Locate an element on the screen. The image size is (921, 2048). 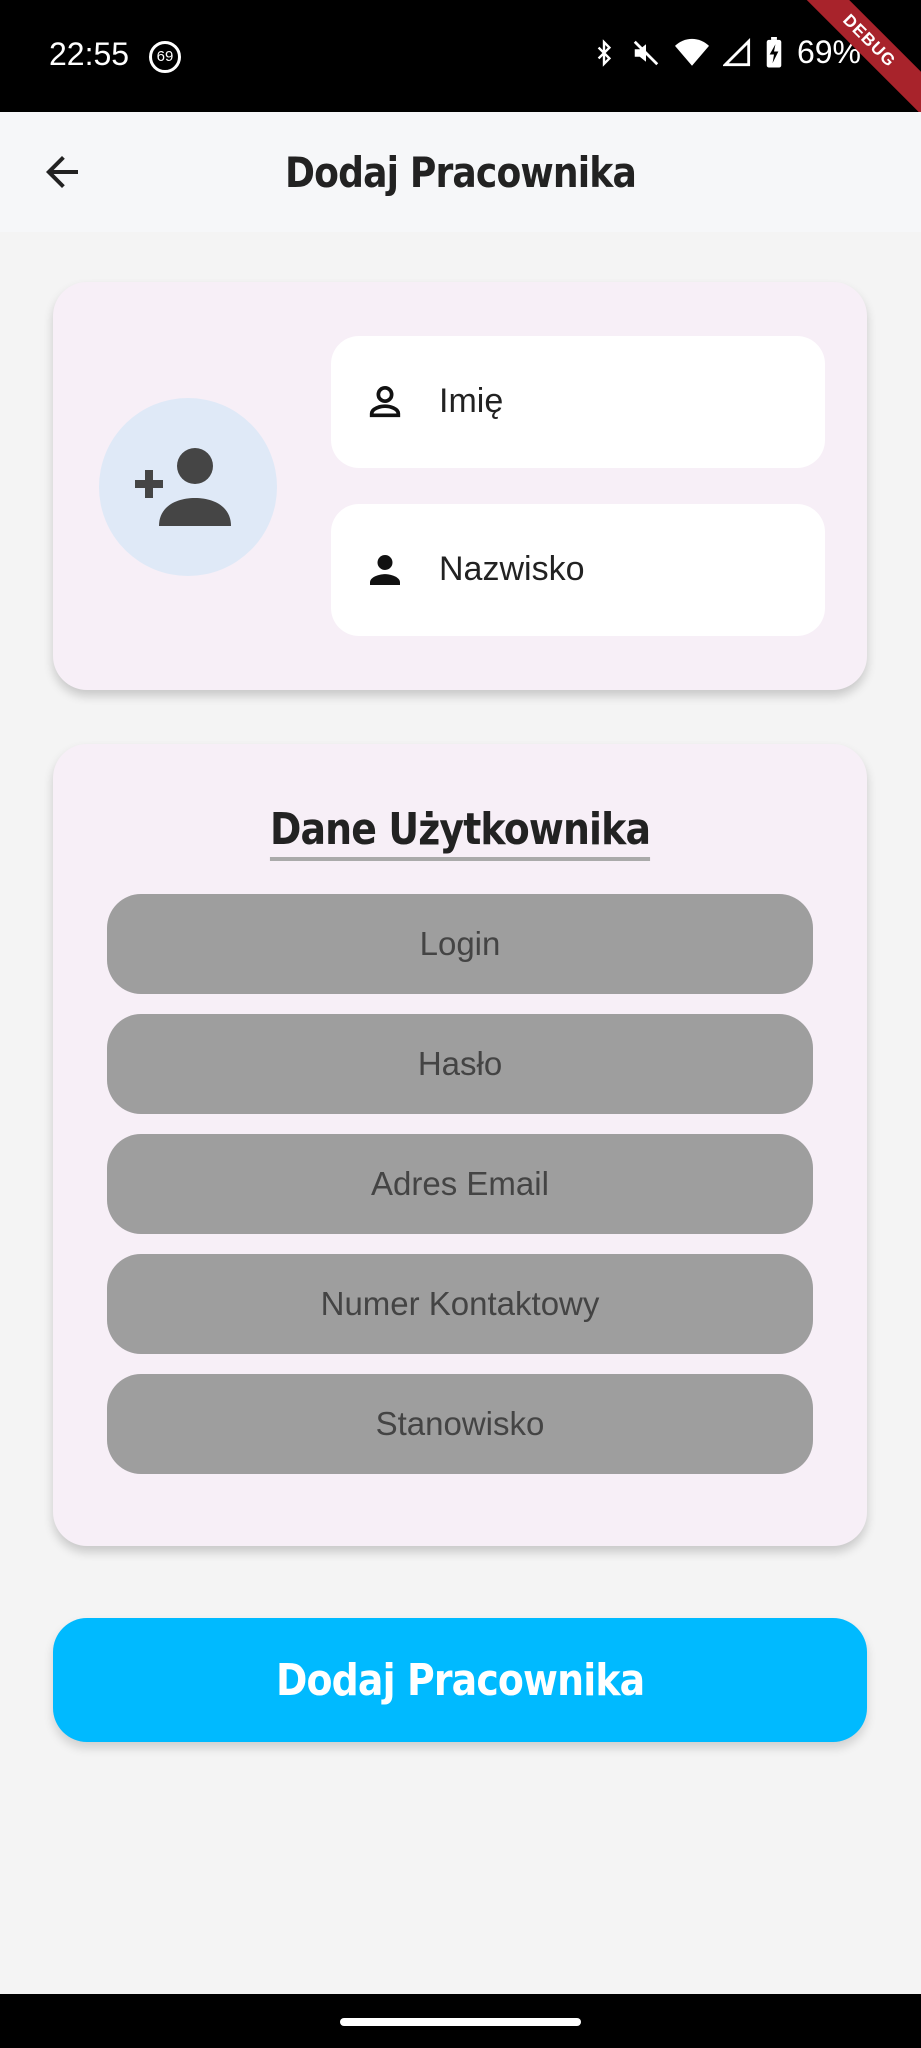
mute-icon is located at coordinates (646, 52).